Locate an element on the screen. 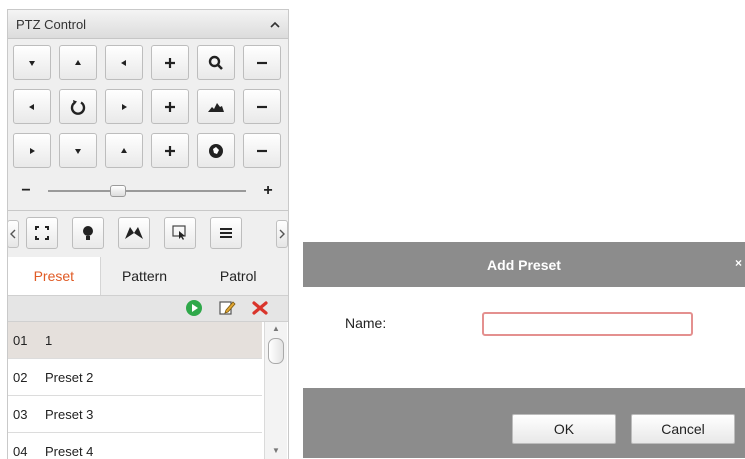  iris-icon is located at coordinates (216, 150).